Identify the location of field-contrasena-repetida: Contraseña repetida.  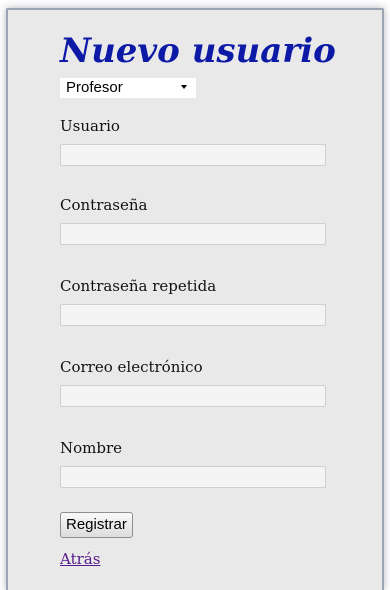
(200, 301).